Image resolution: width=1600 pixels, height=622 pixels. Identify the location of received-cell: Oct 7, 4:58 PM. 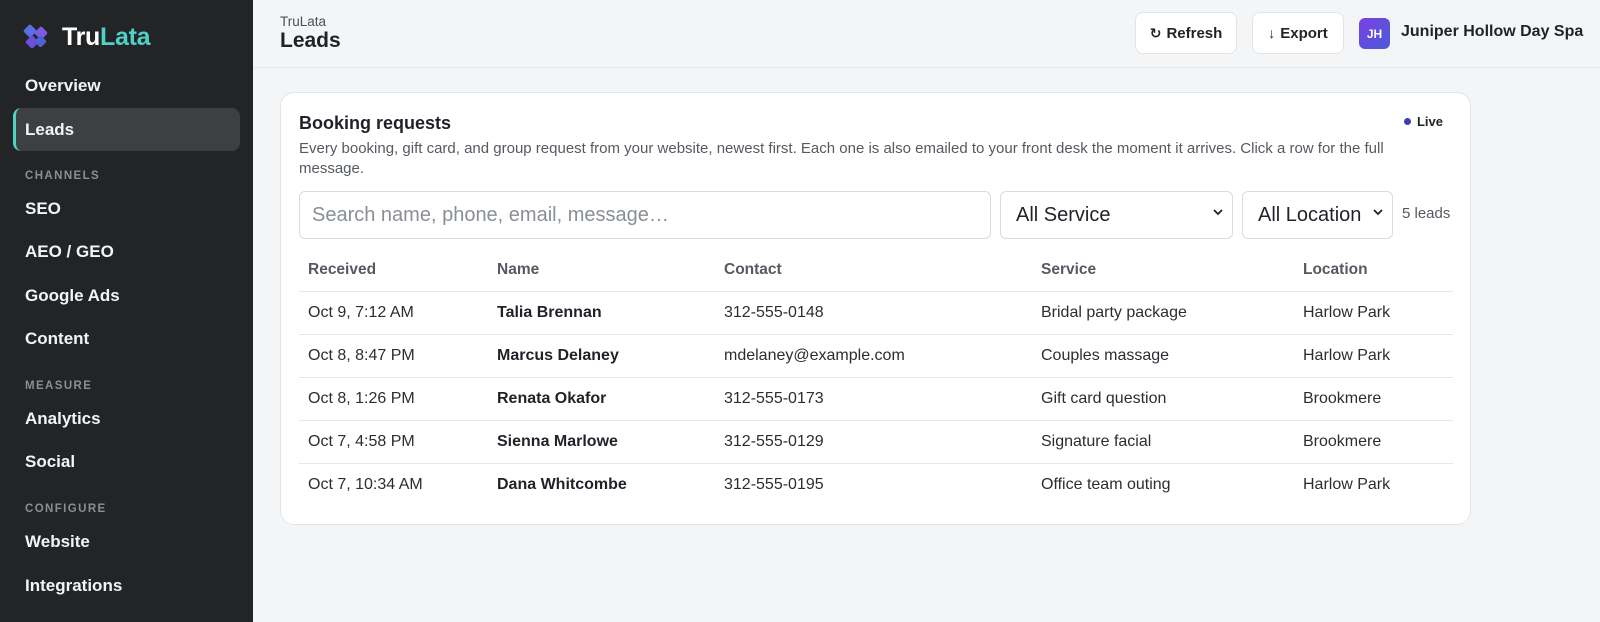
(361, 441).